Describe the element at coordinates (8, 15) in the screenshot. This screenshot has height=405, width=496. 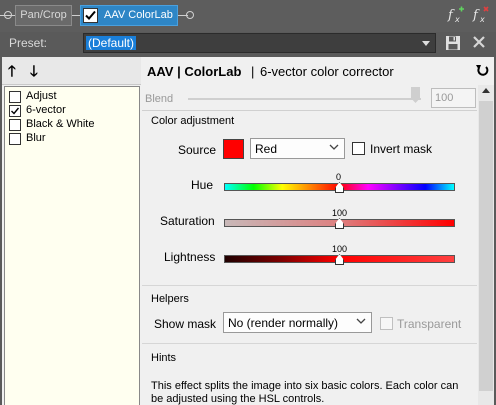
I see `chain-start-node` at that location.